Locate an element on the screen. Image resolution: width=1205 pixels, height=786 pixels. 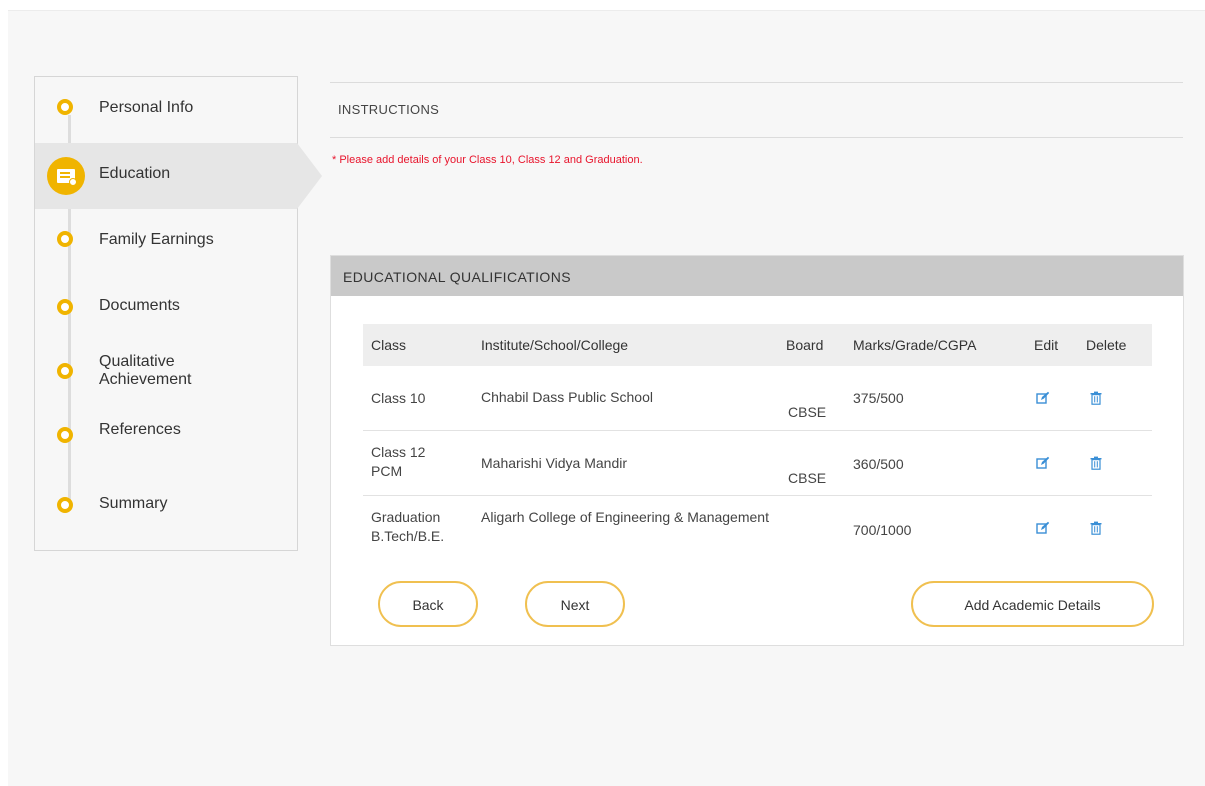
row-class: Class 12 PCM is located at coordinates (398, 461).